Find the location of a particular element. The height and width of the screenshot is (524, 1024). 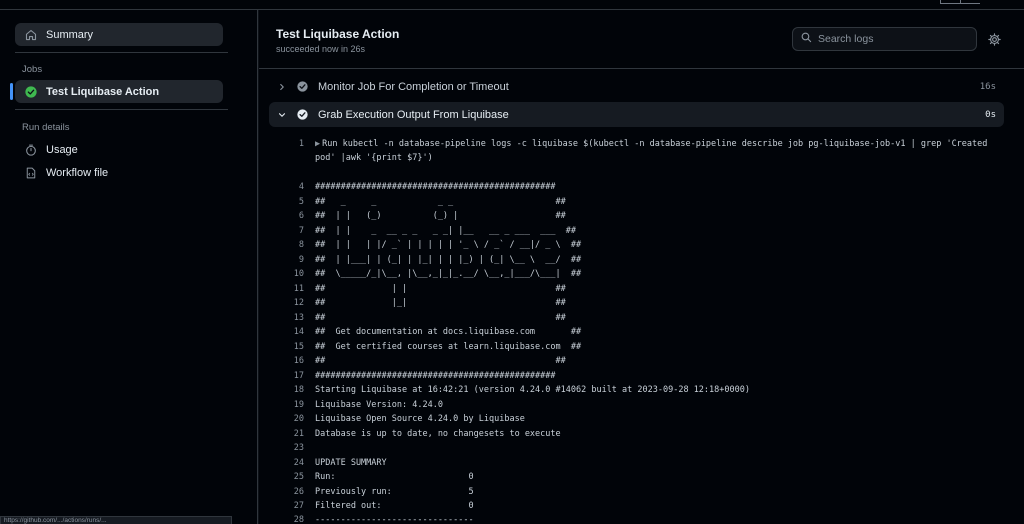

run-details-heading: Run details is located at coordinates (46, 127).